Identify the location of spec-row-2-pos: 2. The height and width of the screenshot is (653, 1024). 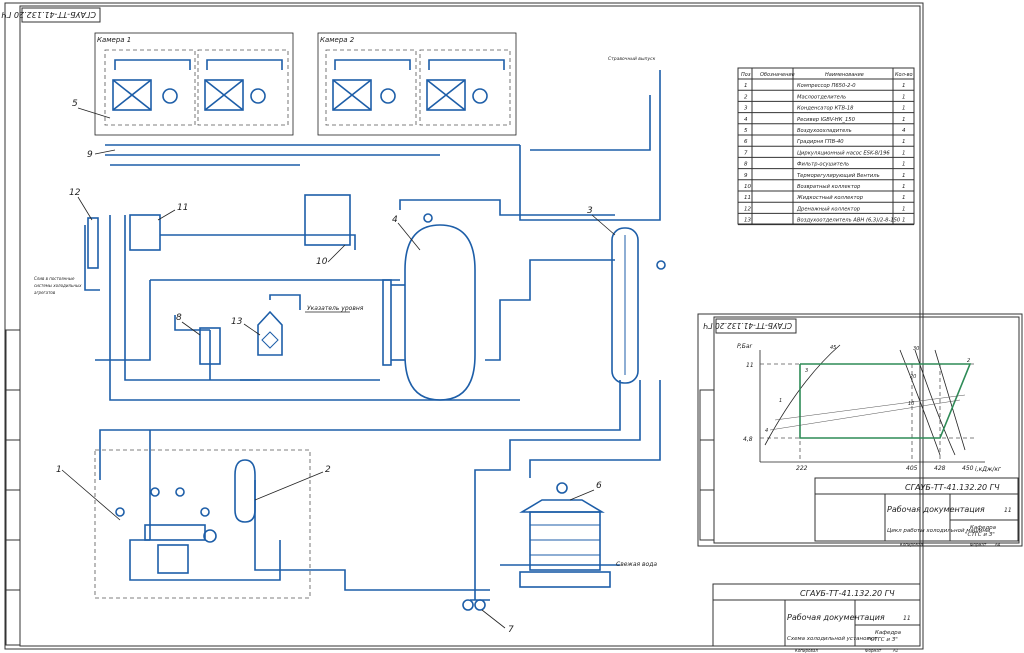
(746, 97).